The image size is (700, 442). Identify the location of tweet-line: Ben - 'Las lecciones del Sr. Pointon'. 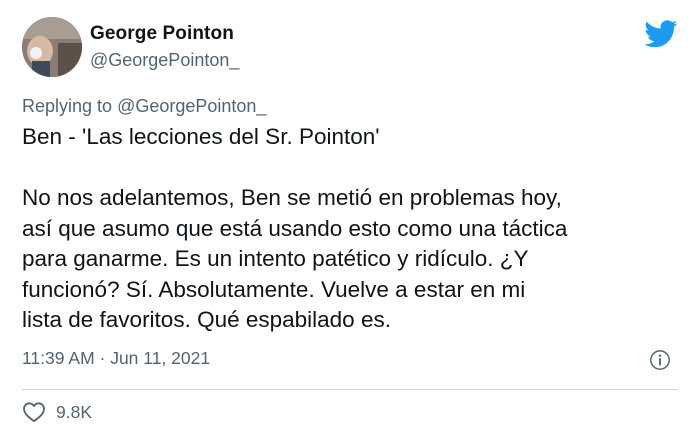
(201, 136).